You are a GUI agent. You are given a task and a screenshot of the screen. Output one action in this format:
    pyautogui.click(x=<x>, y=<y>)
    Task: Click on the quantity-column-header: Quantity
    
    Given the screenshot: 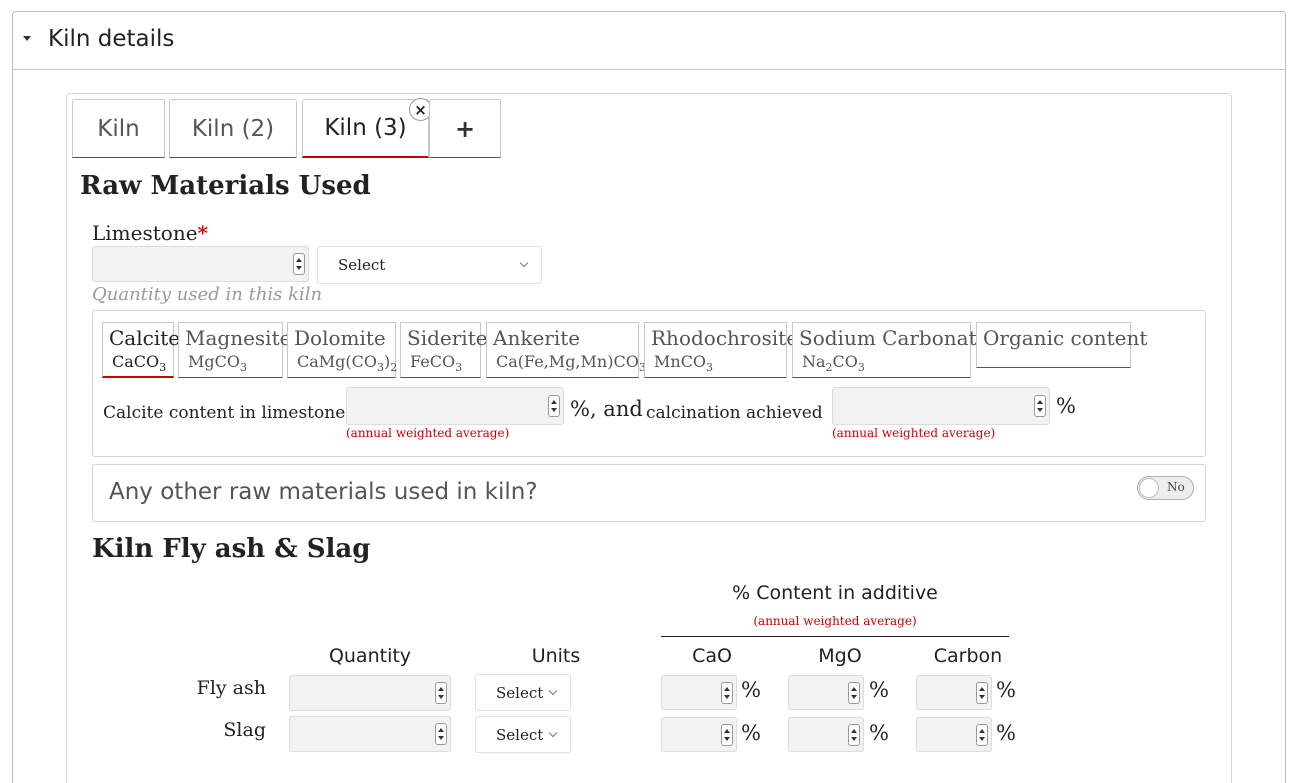 What is the action you would take?
    pyautogui.click(x=370, y=656)
    